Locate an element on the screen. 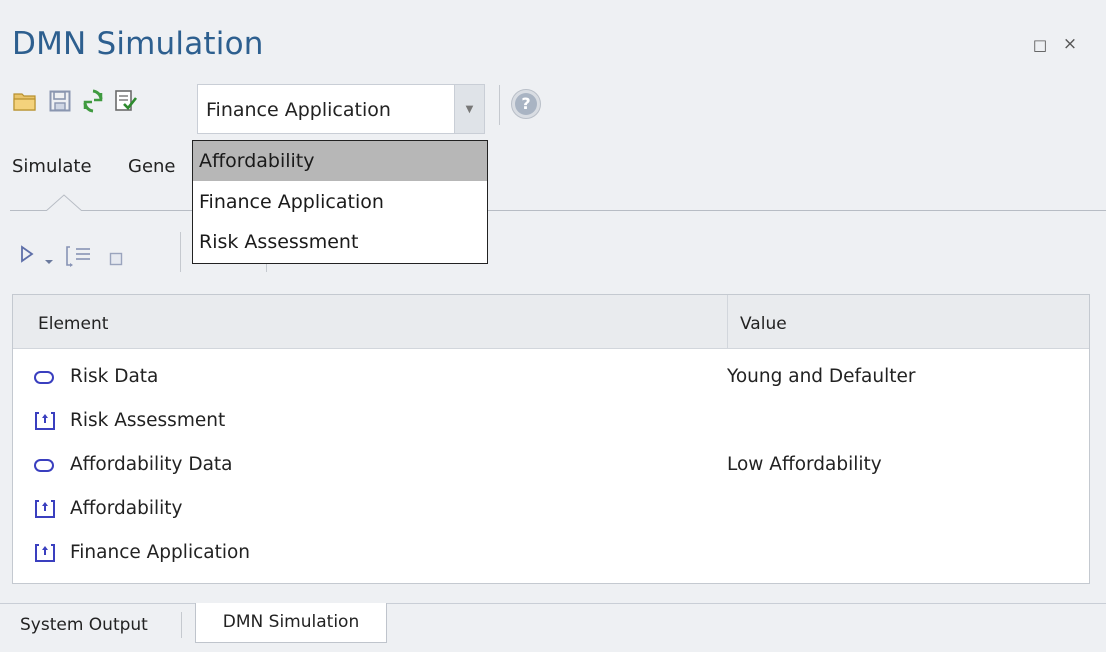 The image size is (1106, 652). table-header: Element Value is located at coordinates (551, 322).